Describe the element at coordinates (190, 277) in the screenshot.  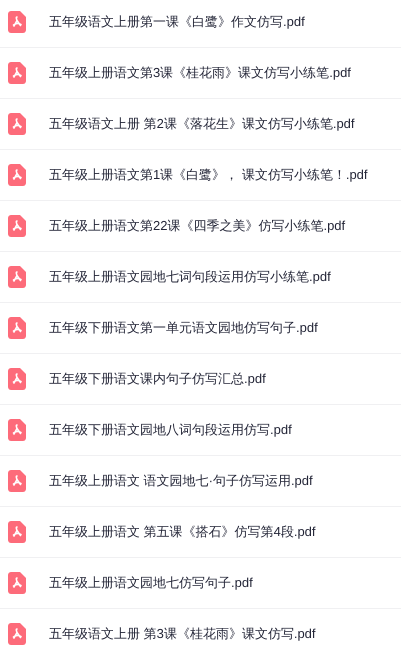
I see `file-name: 五年级上册语文园地七词句段运用仿写小练笔.pdf` at that location.